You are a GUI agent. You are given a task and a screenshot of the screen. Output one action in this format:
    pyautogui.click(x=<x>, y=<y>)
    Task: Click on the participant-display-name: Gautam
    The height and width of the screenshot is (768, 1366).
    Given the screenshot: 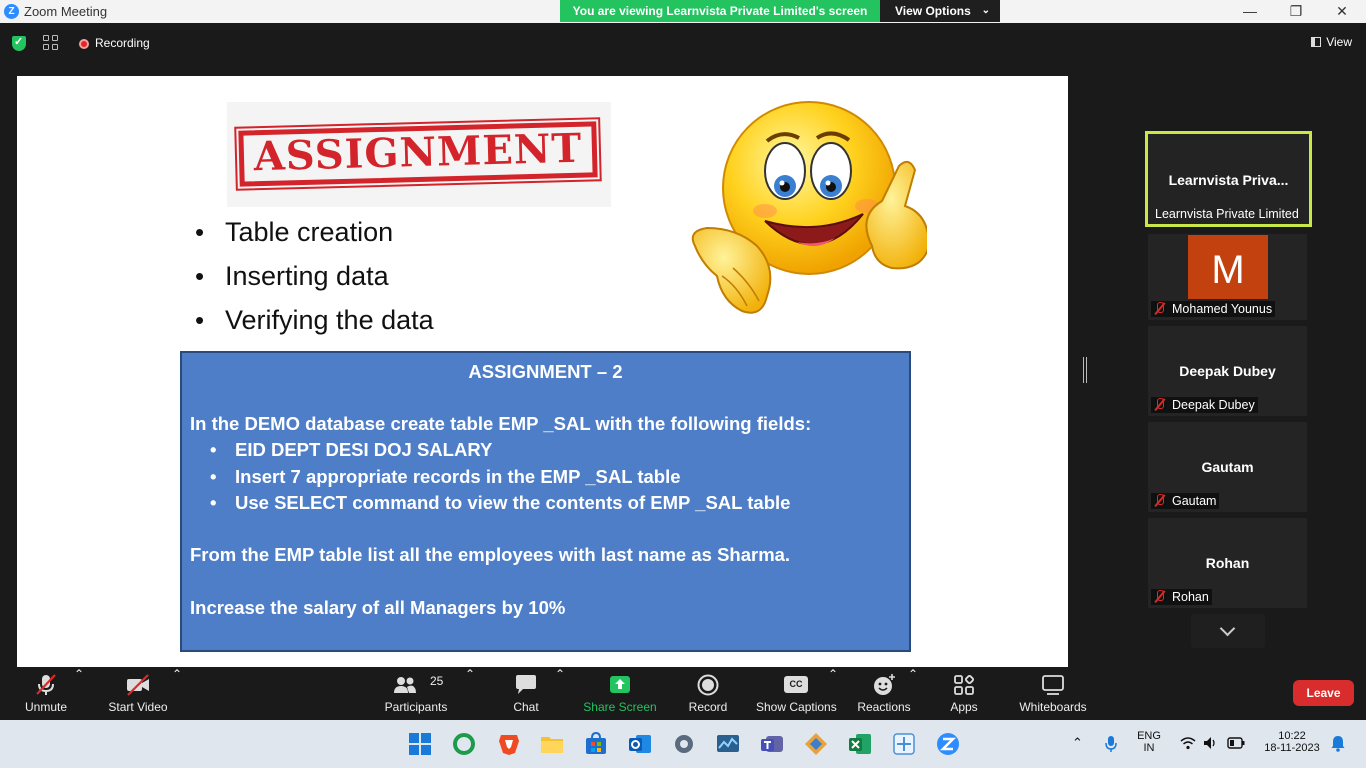 What is the action you would take?
    pyautogui.click(x=1227, y=467)
    